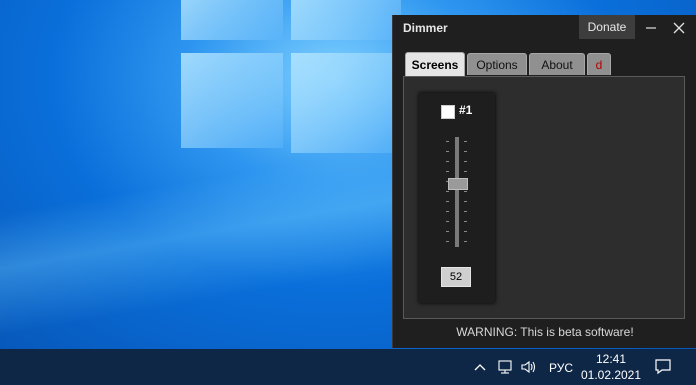  Describe the element at coordinates (557, 64) in the screenshot. I see `tab-about: About` at that location.